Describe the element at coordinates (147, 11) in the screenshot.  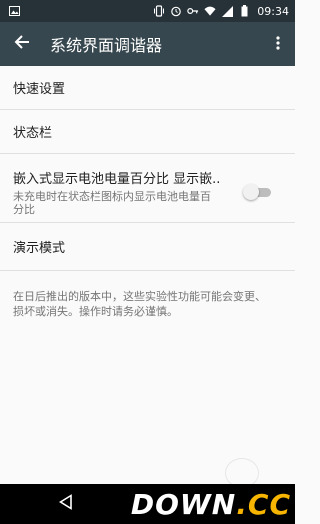
I see `status-bar: 09:34` at that location.